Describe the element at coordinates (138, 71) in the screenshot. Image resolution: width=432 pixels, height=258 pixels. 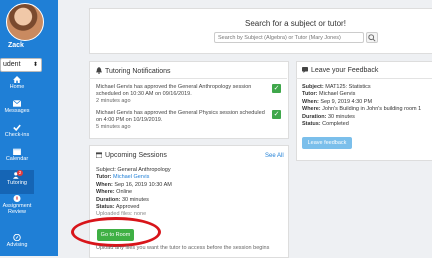
I see `notifications-title: Tutoring Notifications` at that location.